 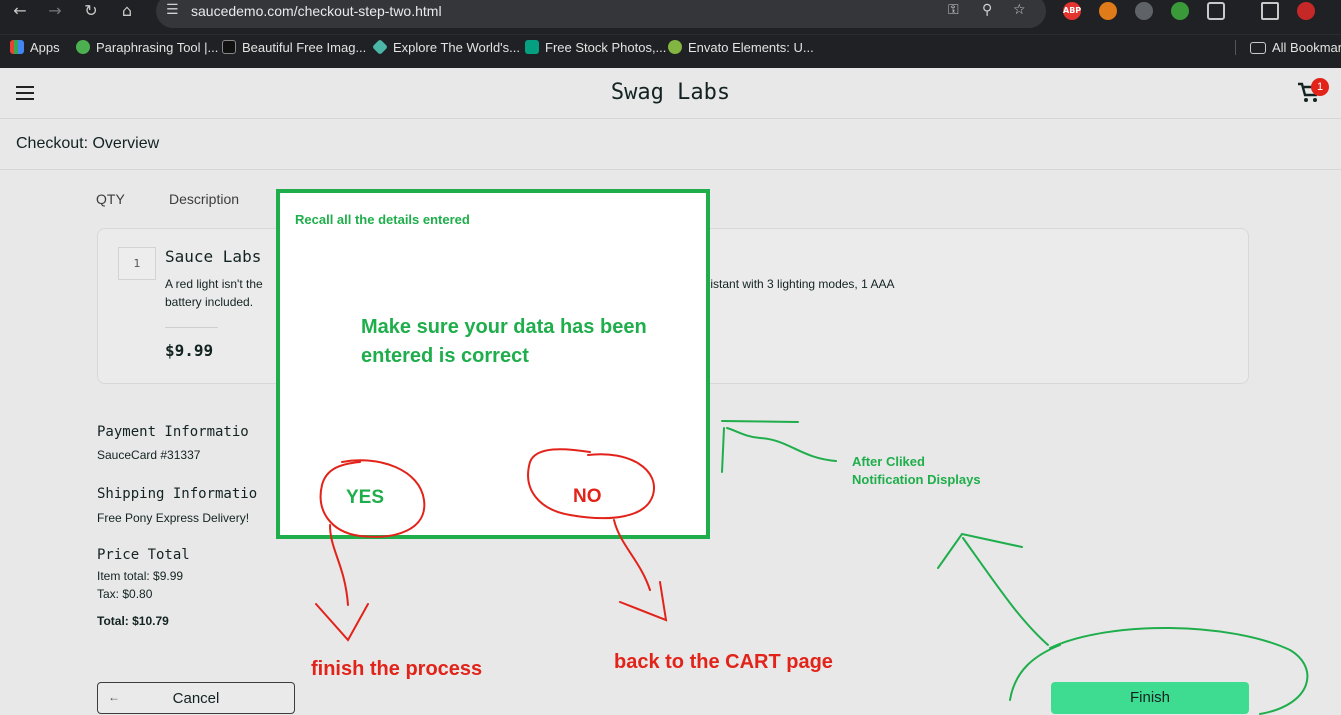 What do you see at coordinates (88, 143) in the screenshot?
I see `page-title: Checkout: Overview` at bounding box center [88, 143].